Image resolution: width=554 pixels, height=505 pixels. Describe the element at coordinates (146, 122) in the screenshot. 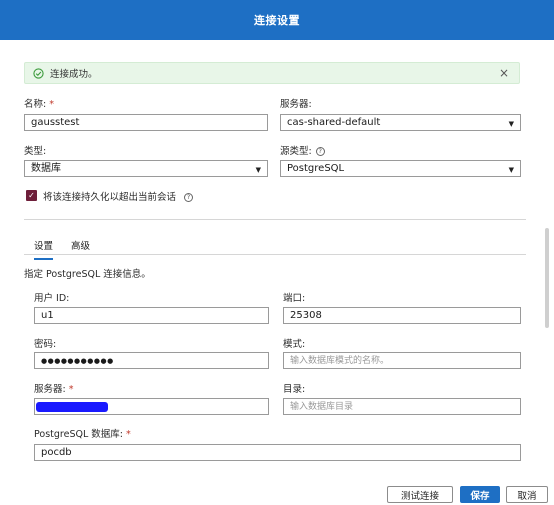

I see `name-input: gausstest` at that location.